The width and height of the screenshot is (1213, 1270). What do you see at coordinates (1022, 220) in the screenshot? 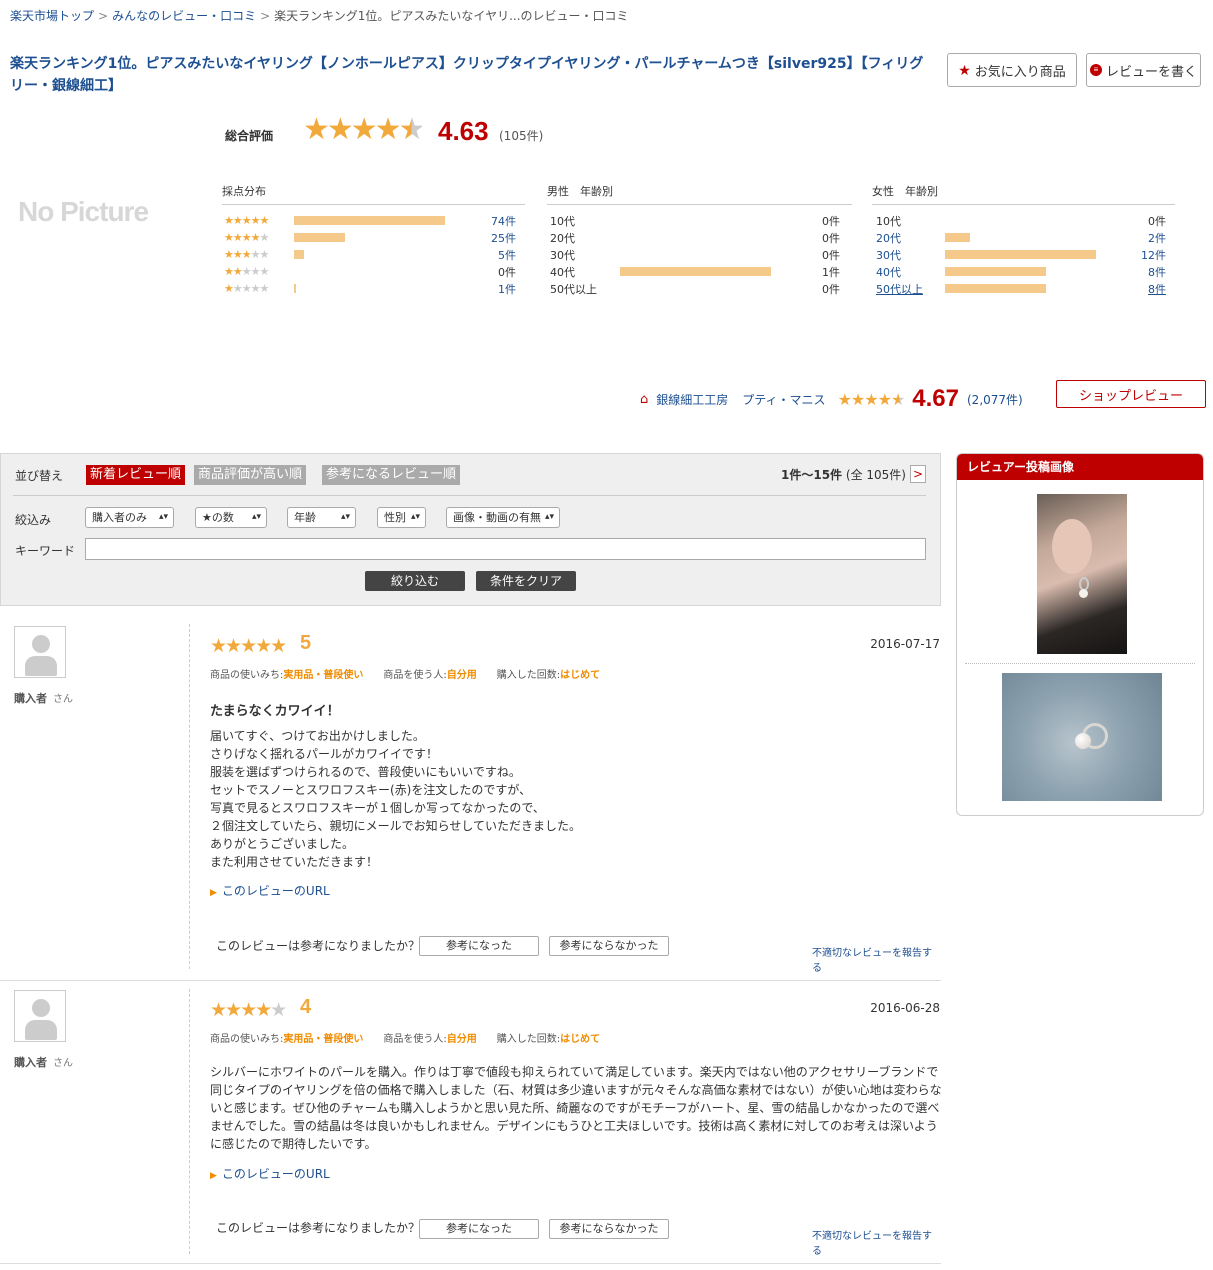
I see `female-age-row: 10代 0件` at bounding box center [1022, 220].